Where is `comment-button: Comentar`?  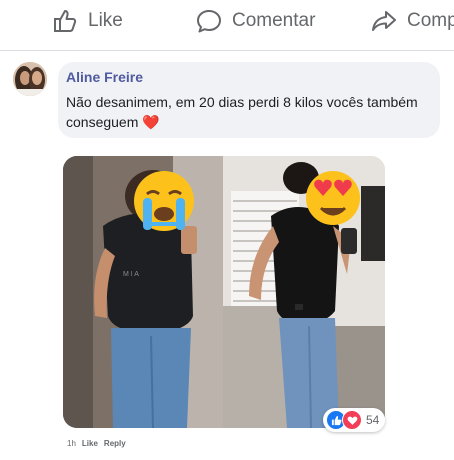
comment-button: Comentar is located at coordinates (255, 21).